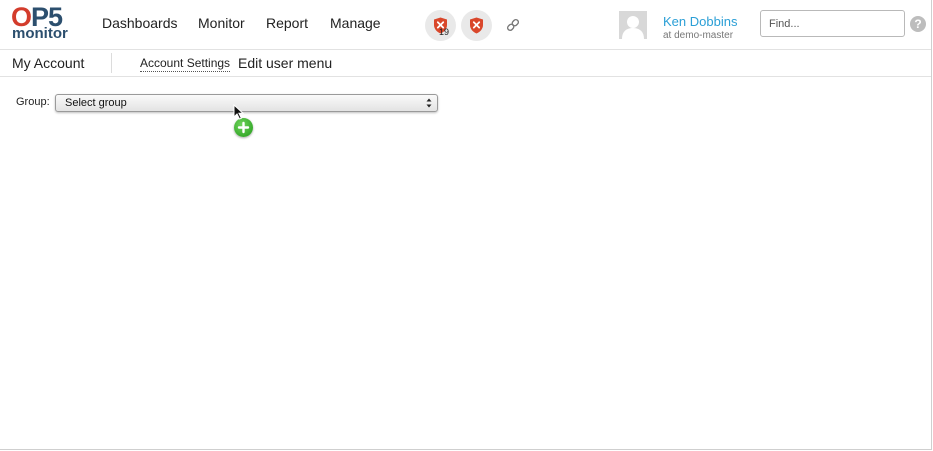 This screenshot has width=933, height=451. Describe the element at coordinates (42, 24) in the screenshot. I see `op5-logo: OP5 monitor` at that location.